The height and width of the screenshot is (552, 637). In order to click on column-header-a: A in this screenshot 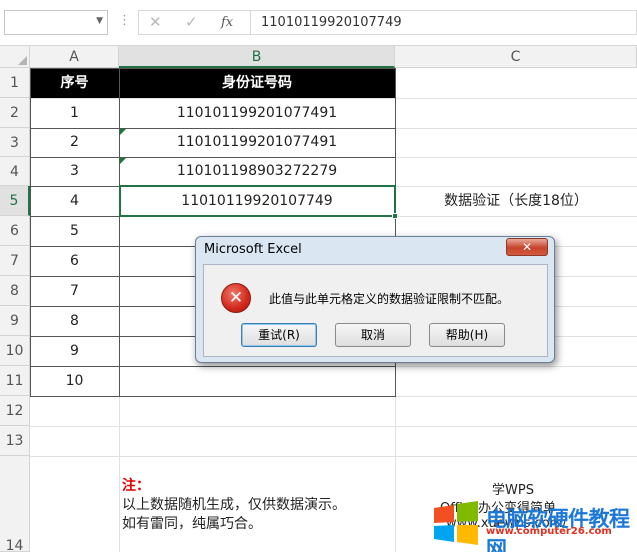, I will do `click(74, 57)`.